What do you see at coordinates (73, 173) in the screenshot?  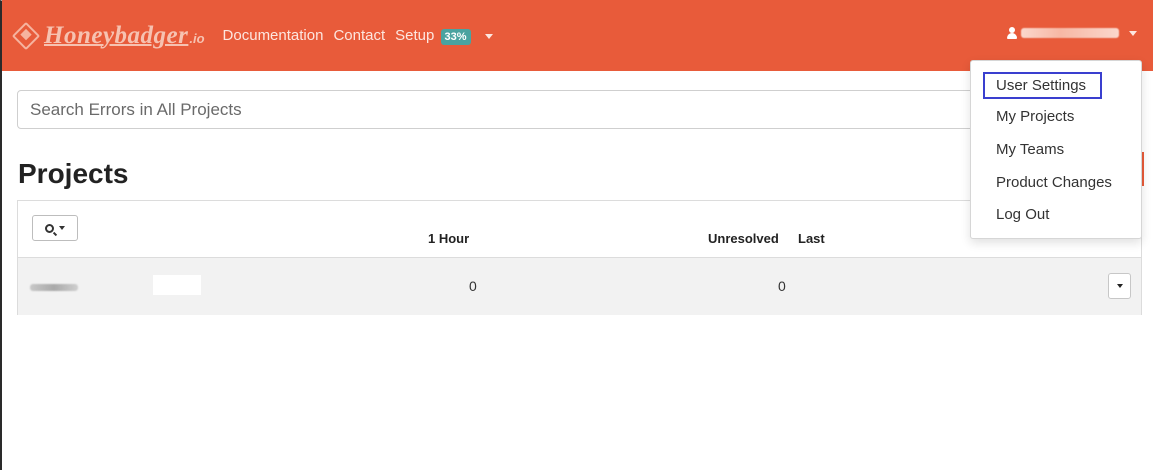 I see `page-title: Projects` at bounding box center [73, 173].